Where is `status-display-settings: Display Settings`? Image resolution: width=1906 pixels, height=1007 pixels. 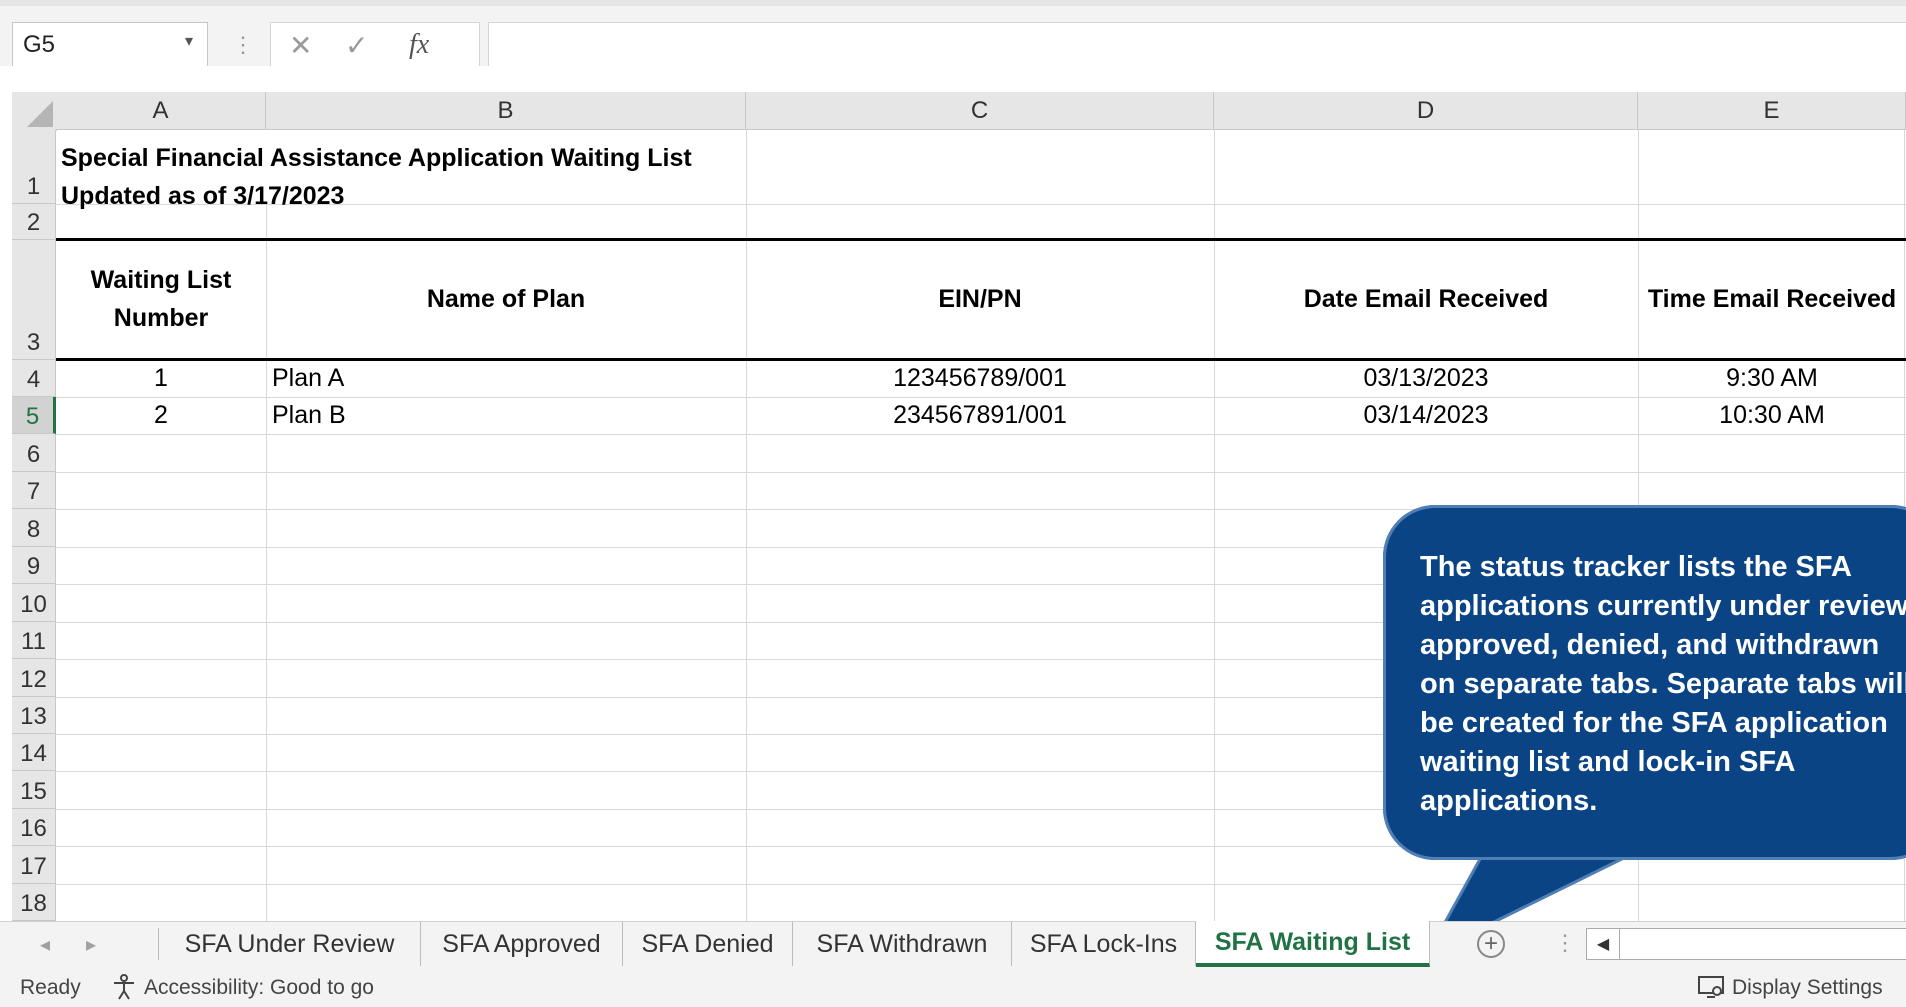
status-display-settings: Display Settings is located at coordinates (1807, 988).